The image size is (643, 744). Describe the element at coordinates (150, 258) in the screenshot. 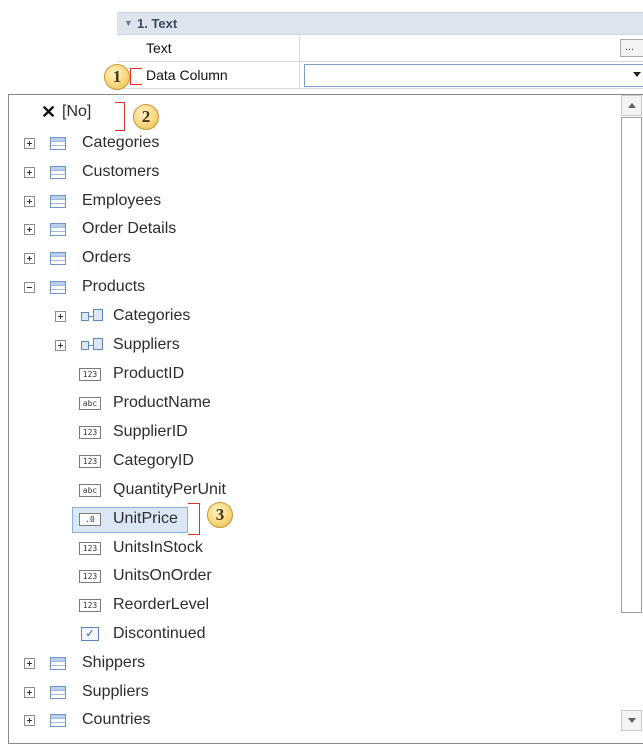

I see `tree-table-orders: Orders` at that location.